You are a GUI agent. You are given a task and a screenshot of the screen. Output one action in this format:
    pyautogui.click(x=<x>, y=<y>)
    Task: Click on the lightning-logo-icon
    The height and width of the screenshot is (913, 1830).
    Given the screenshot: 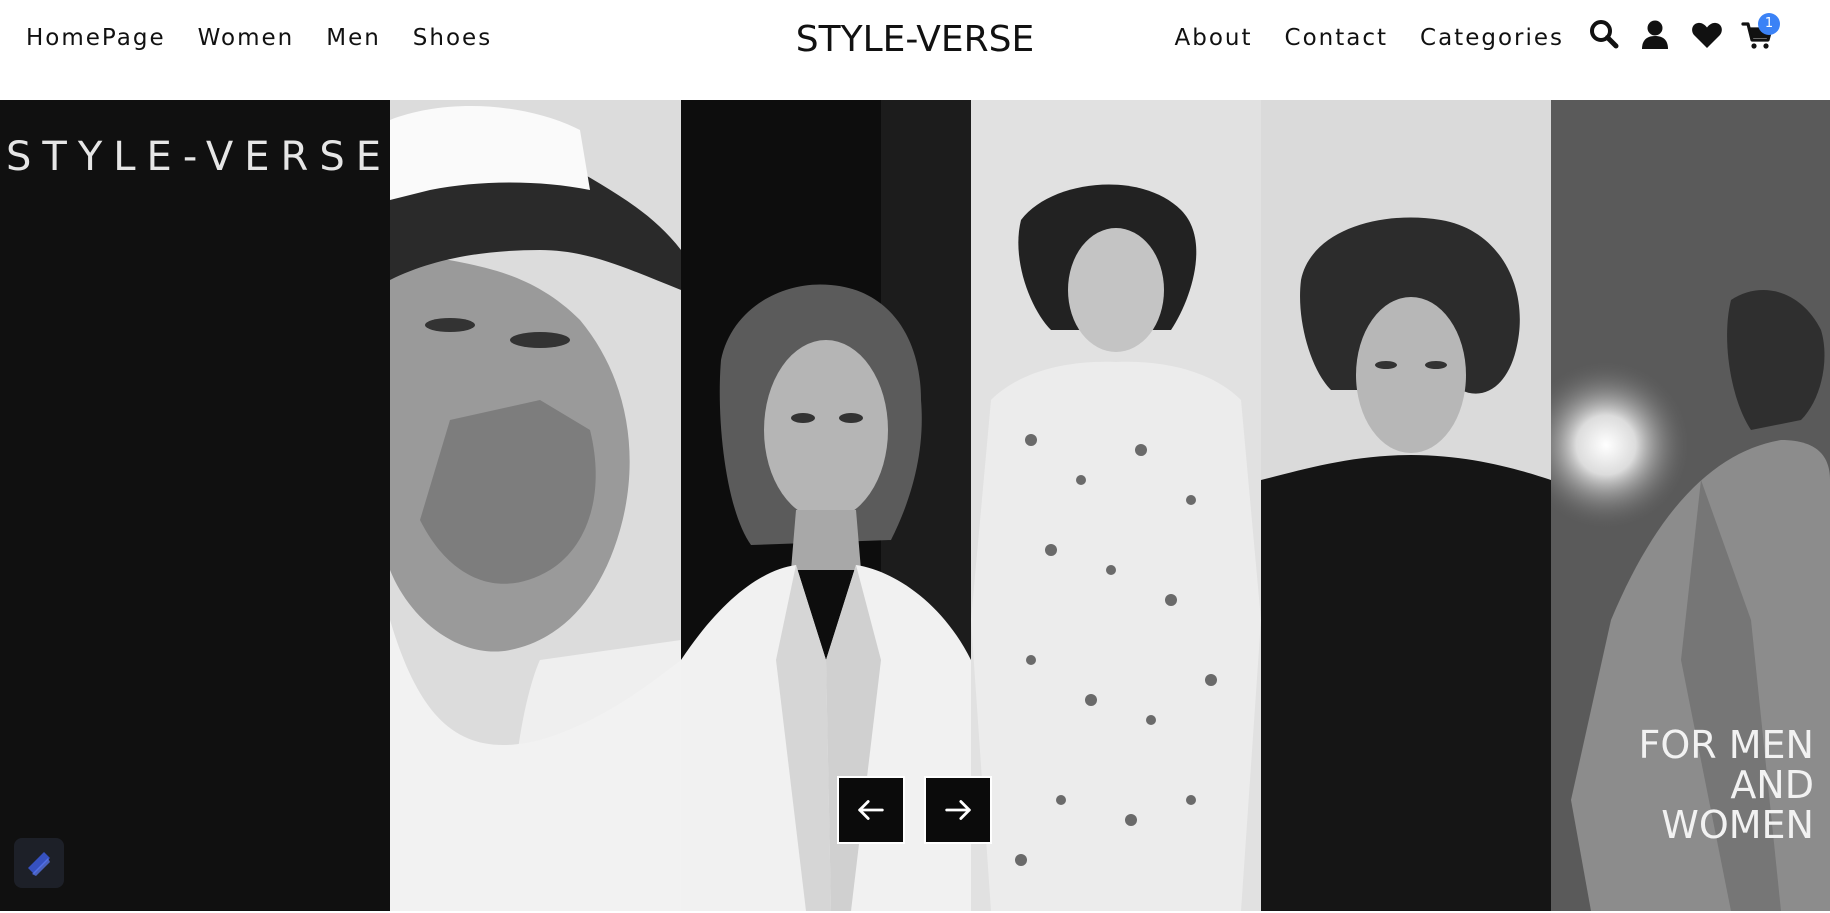 What is the action you would take?
    pyautogui.click(x=39, y=864)
    